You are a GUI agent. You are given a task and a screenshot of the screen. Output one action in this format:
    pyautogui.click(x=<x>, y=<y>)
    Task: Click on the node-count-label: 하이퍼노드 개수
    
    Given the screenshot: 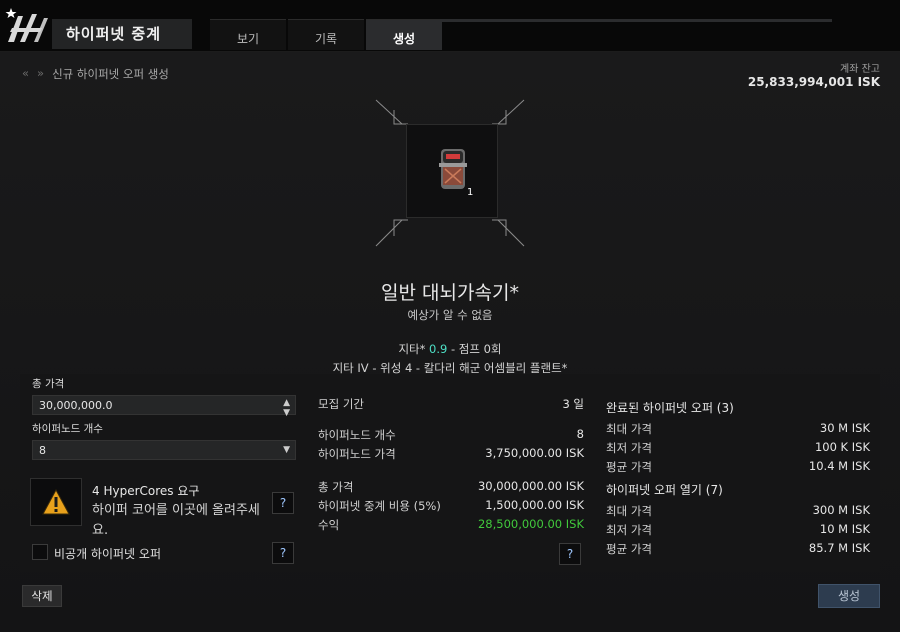 What is the action you would take?
    pyautogui.click(x=67, y=429)
    